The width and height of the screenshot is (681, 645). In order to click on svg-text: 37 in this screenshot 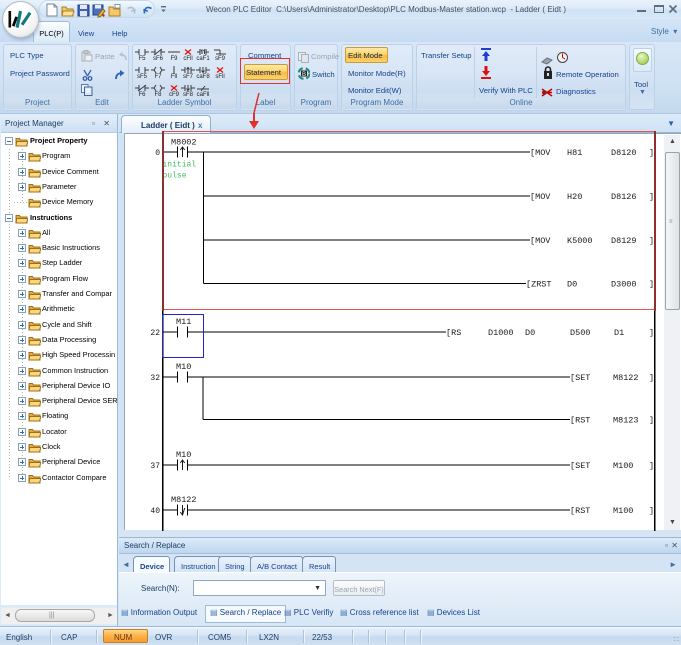, I will do `click(155, 466)`.